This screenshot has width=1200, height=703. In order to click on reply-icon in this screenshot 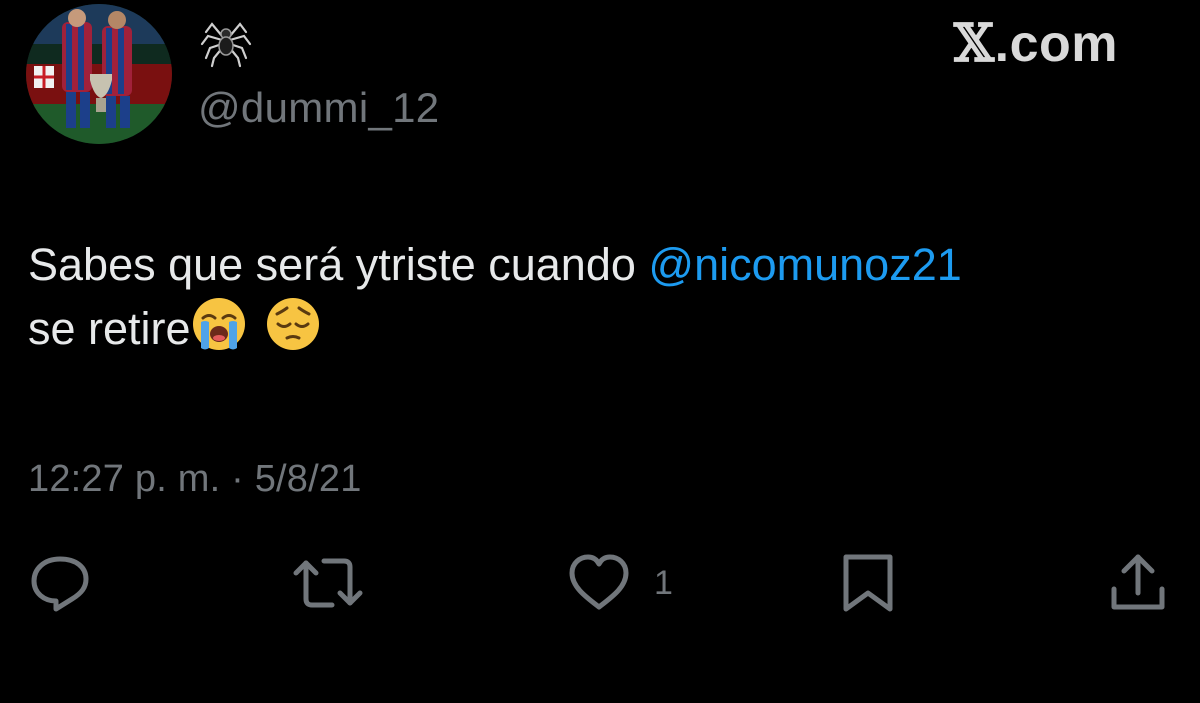, I will do `click(60, 584)`.